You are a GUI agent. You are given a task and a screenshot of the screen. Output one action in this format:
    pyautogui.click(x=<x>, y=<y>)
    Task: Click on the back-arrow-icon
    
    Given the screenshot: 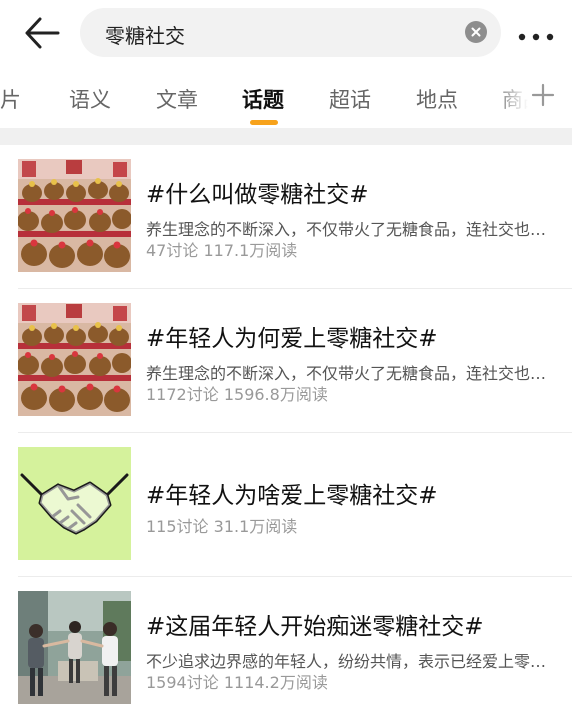 What is the action you would take?
    pyautogui.click(x=42, y=33)
    